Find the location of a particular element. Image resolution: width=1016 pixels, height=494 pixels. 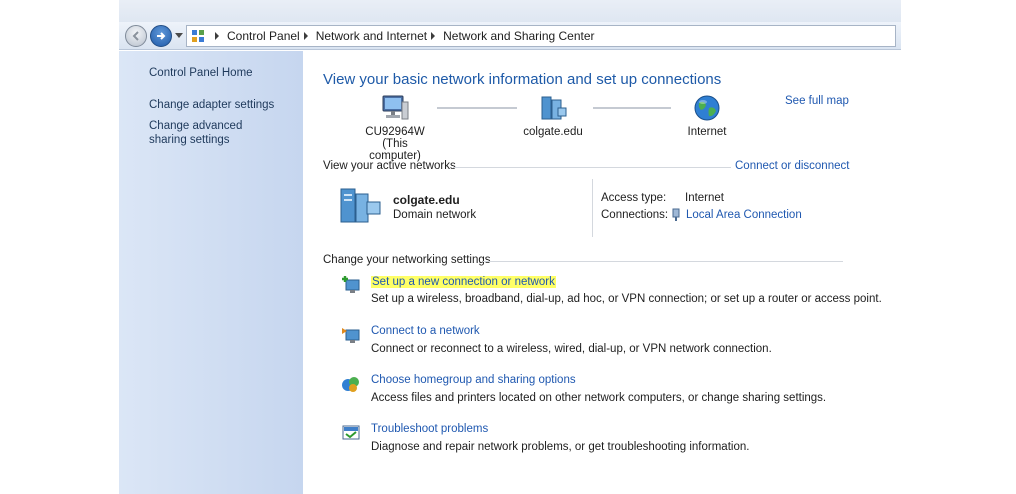

homegroup-sharing-link: Choose homegroup and sharing options is located at coordinates (473, 380).